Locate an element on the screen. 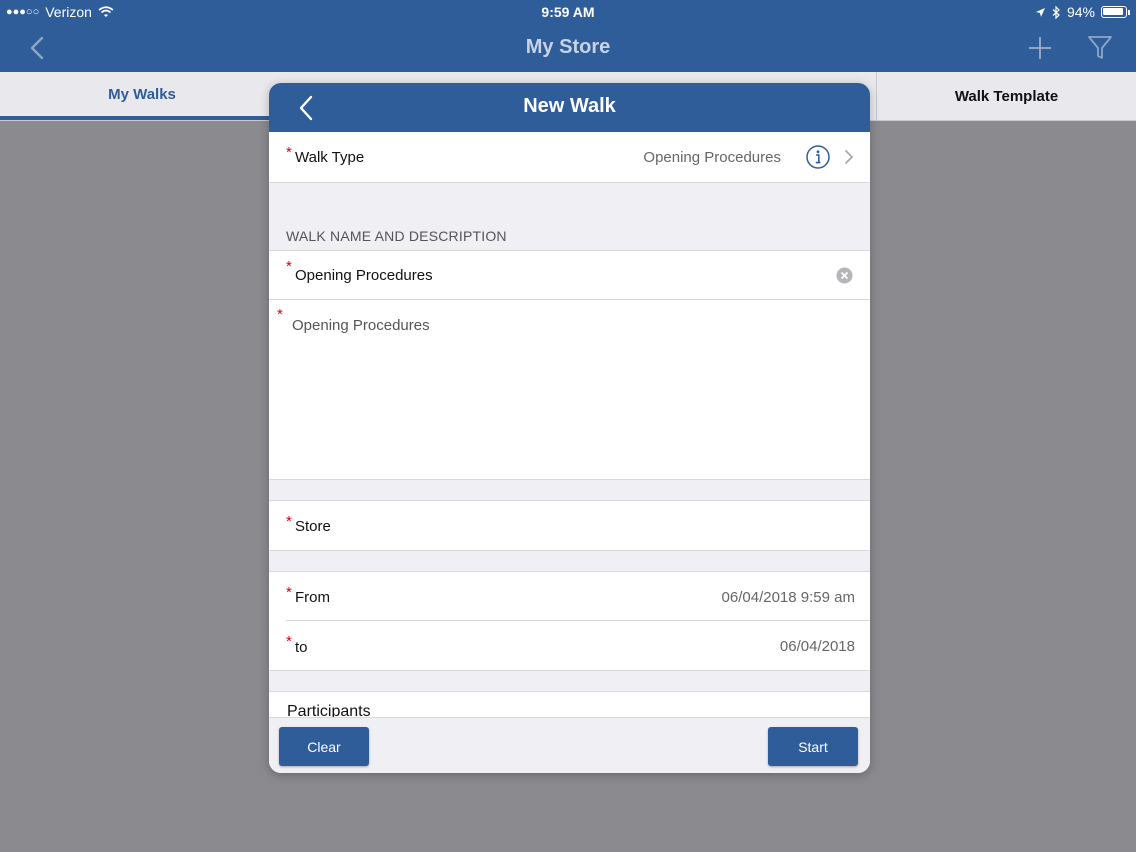 Image resolution: width=1136 pixels, height=852 pixels. status-time: 9:59 AM is located at coordinates (568, 12).